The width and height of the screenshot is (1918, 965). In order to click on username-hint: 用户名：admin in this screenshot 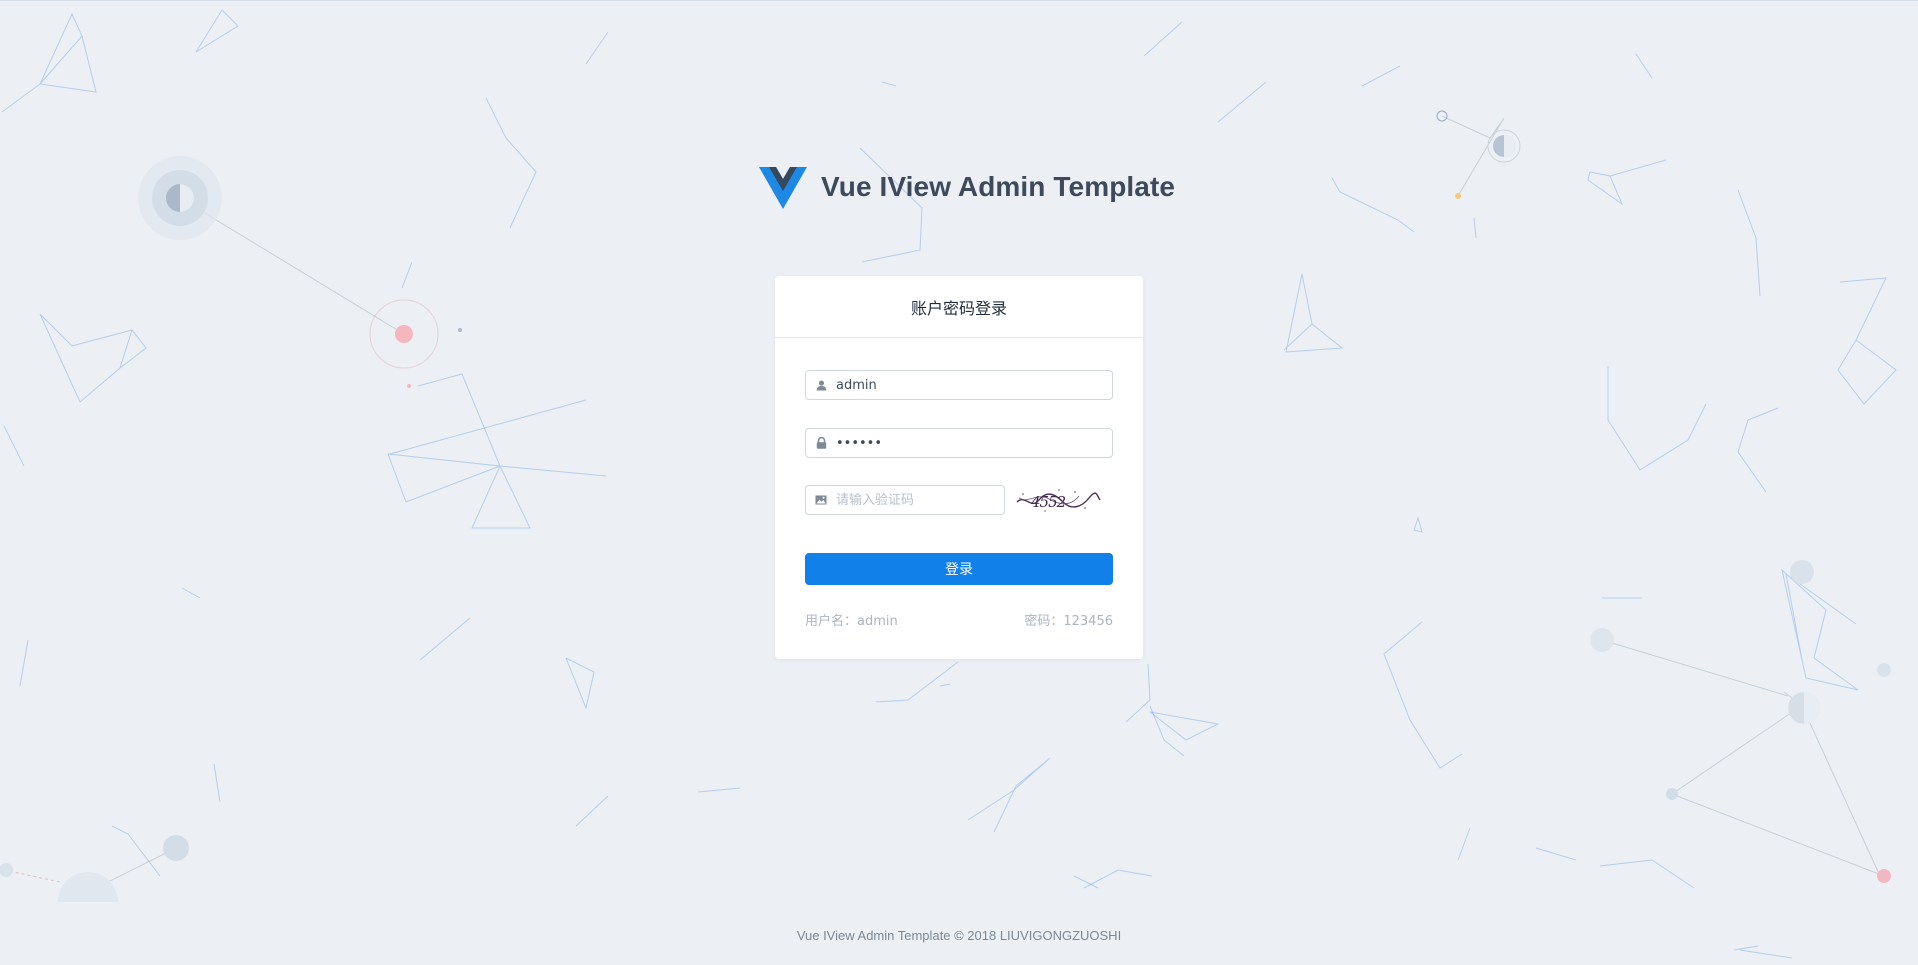, I will do `click(851, 621)`.